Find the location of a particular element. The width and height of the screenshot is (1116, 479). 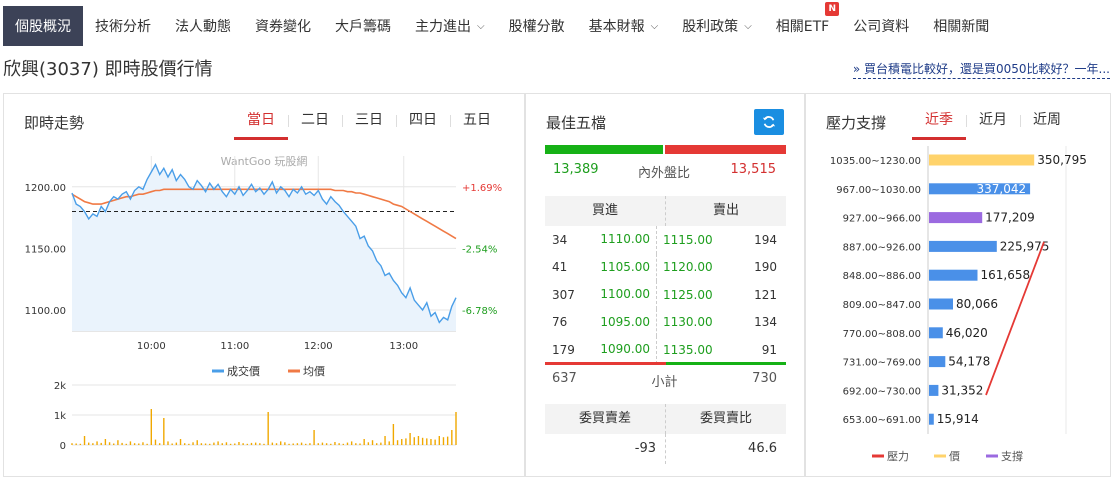

subtotal-buy: 637 is located at coordinates (564, 378).